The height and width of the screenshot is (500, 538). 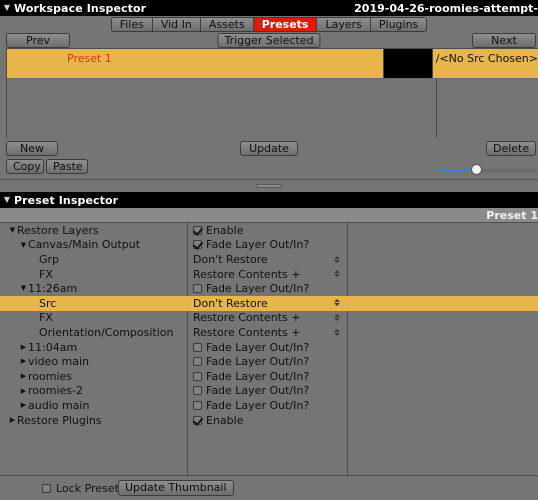 I want to click on inspector-row-name-cell: ▼ Restore Layers, so click(x=93, y=230).